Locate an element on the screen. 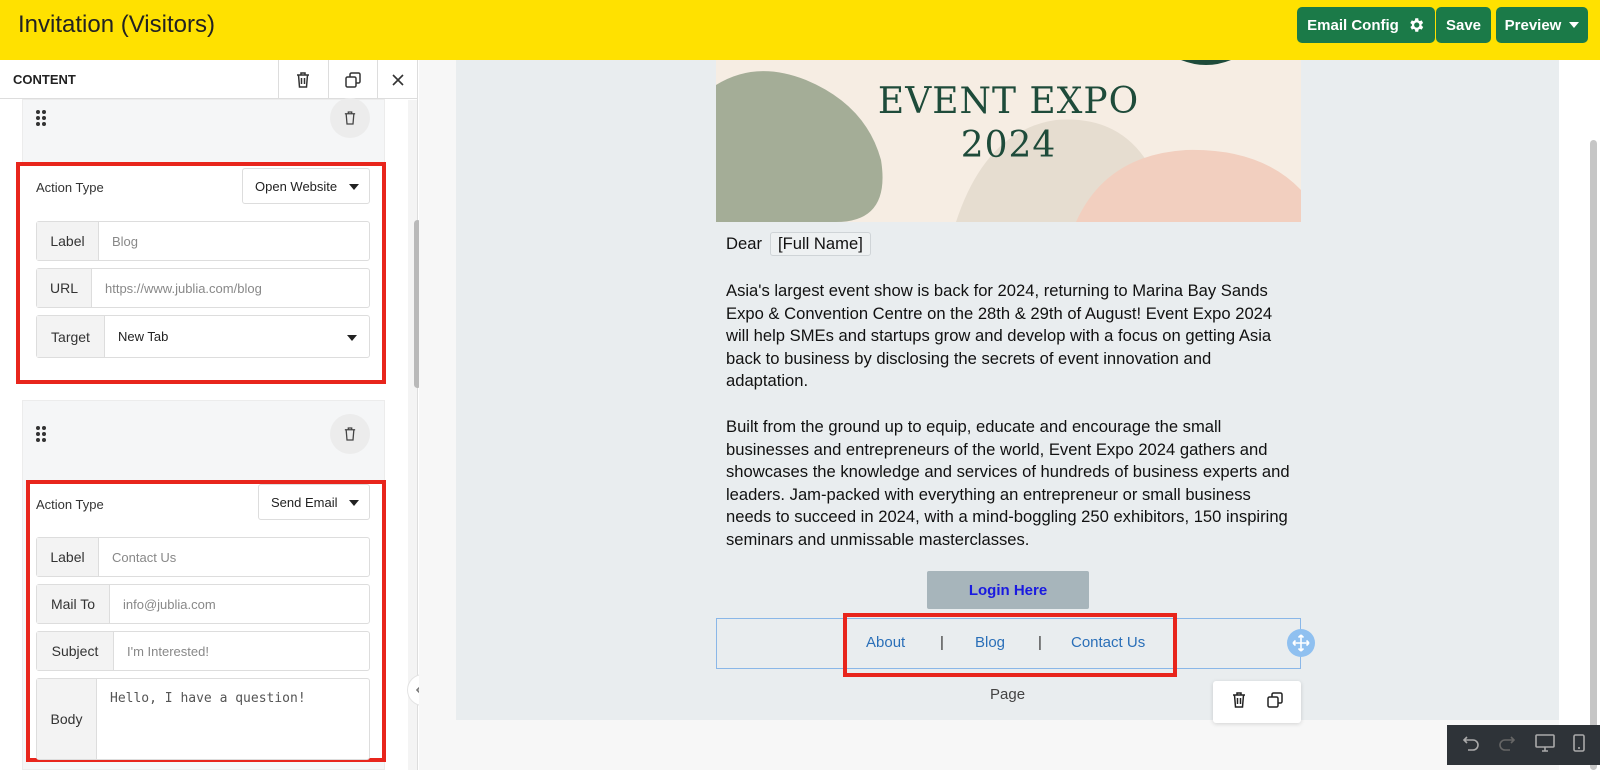 The image size is (1600, 770). label-field: Label Contact Us is located at coordinates (203, 557).